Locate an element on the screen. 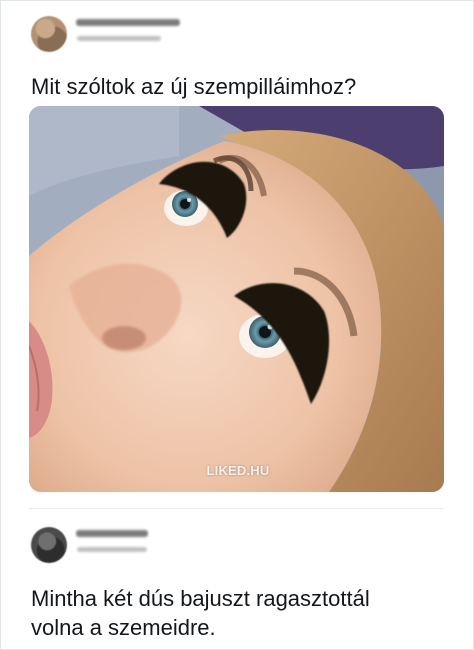 The height and width of the screenshot is (650, 474). watermark: LIKED.HU is located at coordinates (238, 470).